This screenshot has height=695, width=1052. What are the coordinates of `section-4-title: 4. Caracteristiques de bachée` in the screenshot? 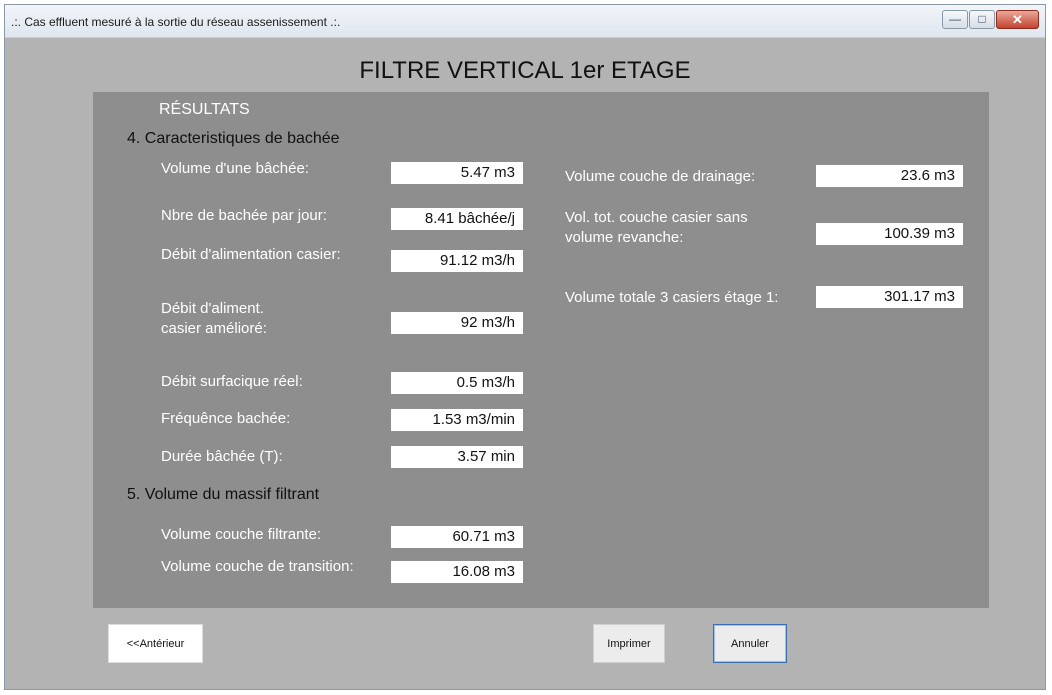 It's located at (233, 138).